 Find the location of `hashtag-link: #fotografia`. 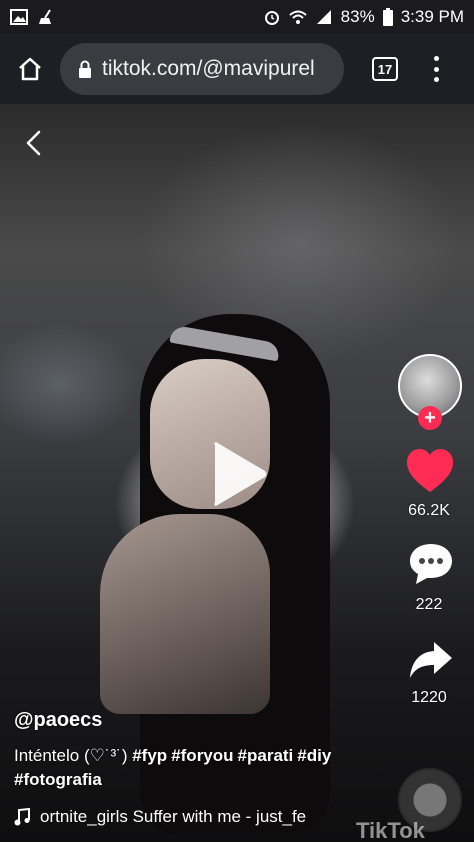

hashtag-link: #fotografia is located at coordinates (58, 779).